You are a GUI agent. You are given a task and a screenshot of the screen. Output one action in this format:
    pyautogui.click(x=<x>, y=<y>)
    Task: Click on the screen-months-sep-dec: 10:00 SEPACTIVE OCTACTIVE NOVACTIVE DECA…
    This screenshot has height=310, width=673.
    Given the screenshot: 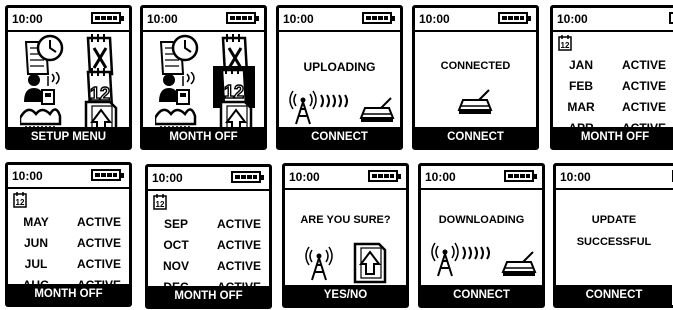 What is the action you would take?
    pyautogui.click(x=208, y=236)
    